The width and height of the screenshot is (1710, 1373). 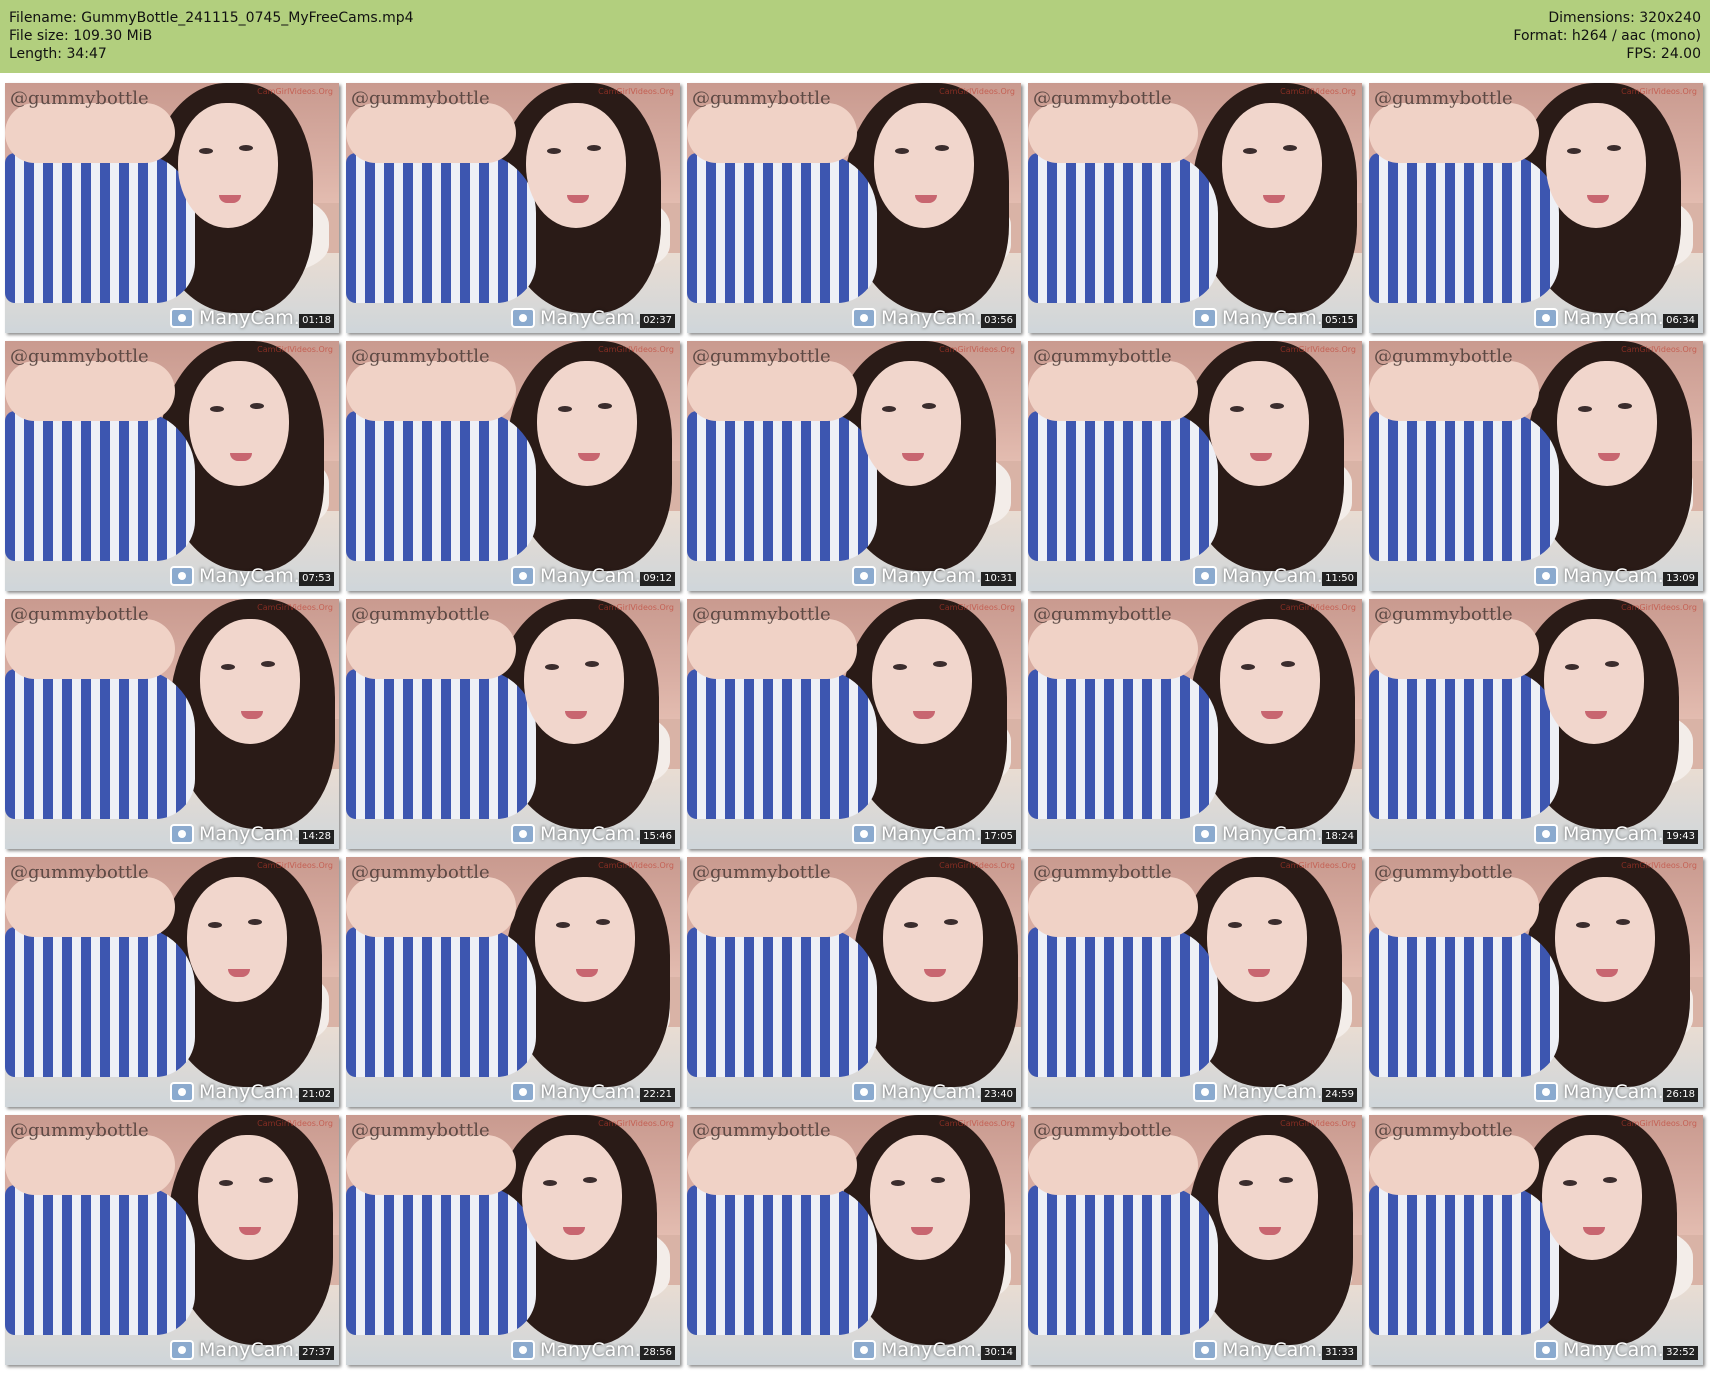 What do you see at coordinates (1339, 837) in the screenshot?
I see `timestamp-badge: 18:24` at bounding box center [1339, 837].